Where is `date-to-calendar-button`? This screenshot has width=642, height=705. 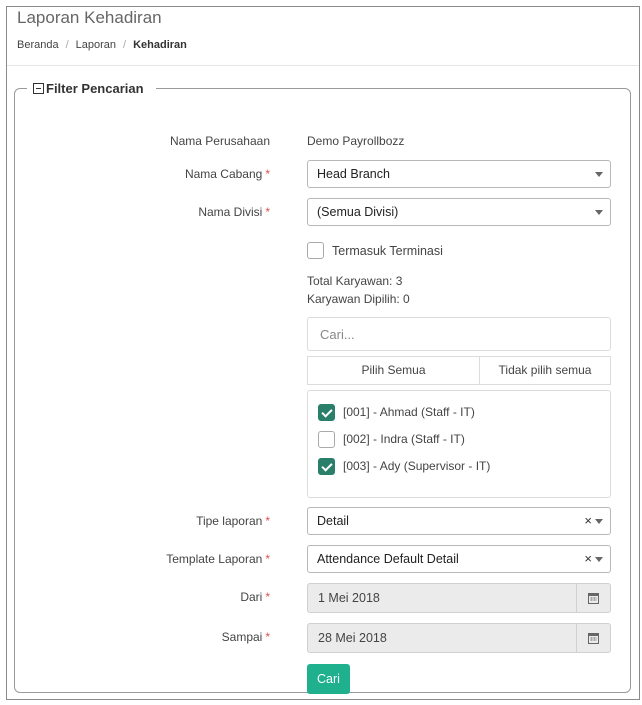 date-to-calendar-button is located at coordinates (593, 638).